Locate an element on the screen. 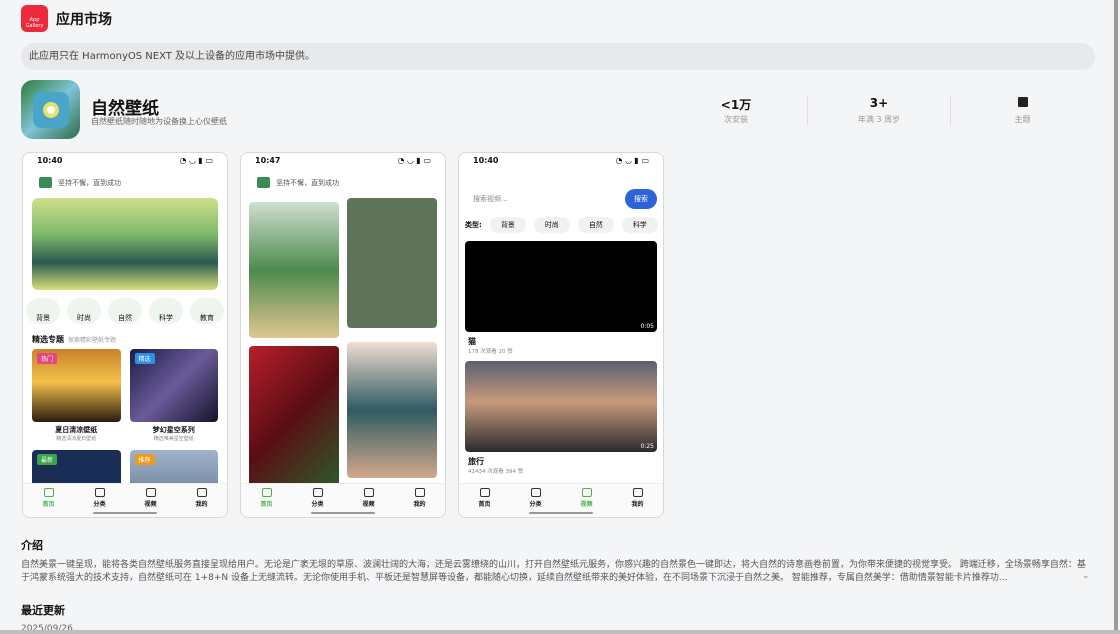 Image resolution: width=1120 pixels, height=634 pixels. stat-label: 次安装 is located at coordinates (736, 119).